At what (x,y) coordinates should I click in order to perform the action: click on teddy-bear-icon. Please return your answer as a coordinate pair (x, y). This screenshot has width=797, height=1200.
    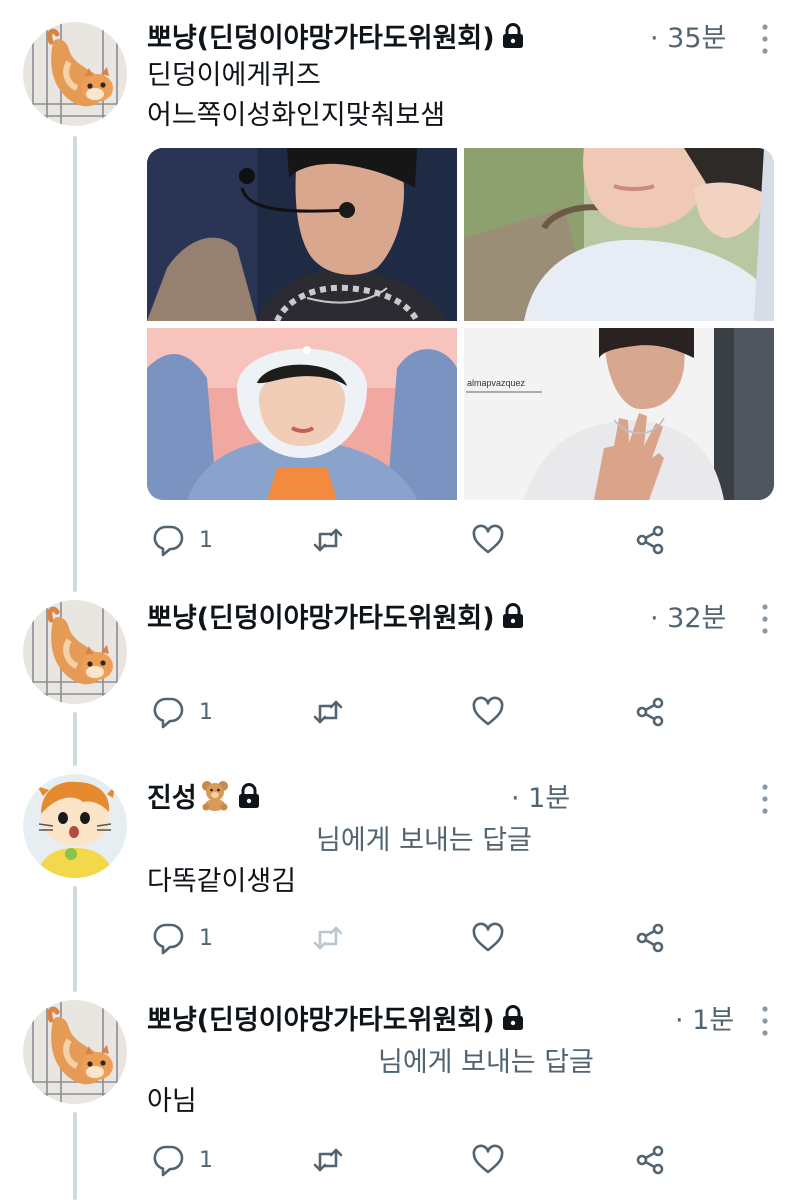
    Looking at the image, I should click on (214, 796).